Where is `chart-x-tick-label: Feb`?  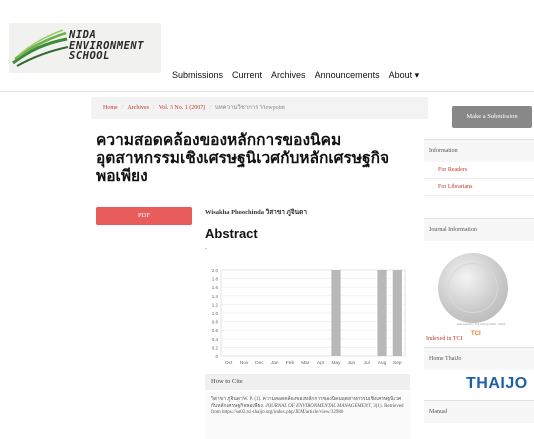
chart-x-tick-label: Feb is located at coordinates (290, 363).